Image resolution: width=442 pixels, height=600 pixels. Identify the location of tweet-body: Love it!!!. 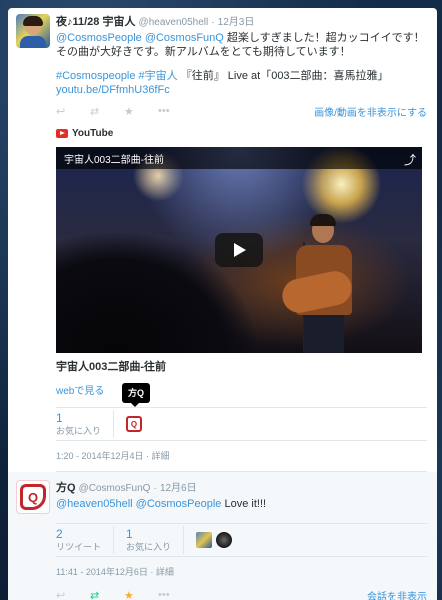
(245, 504).